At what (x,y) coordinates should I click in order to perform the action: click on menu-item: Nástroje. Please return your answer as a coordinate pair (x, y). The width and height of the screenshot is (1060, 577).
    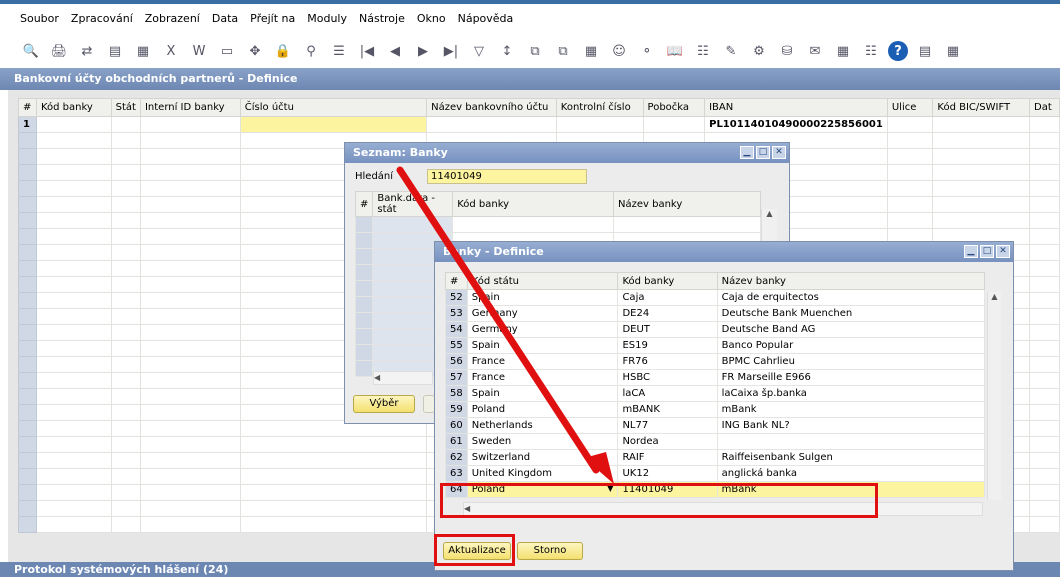
    Looking at the image, I should click on (382, 18).